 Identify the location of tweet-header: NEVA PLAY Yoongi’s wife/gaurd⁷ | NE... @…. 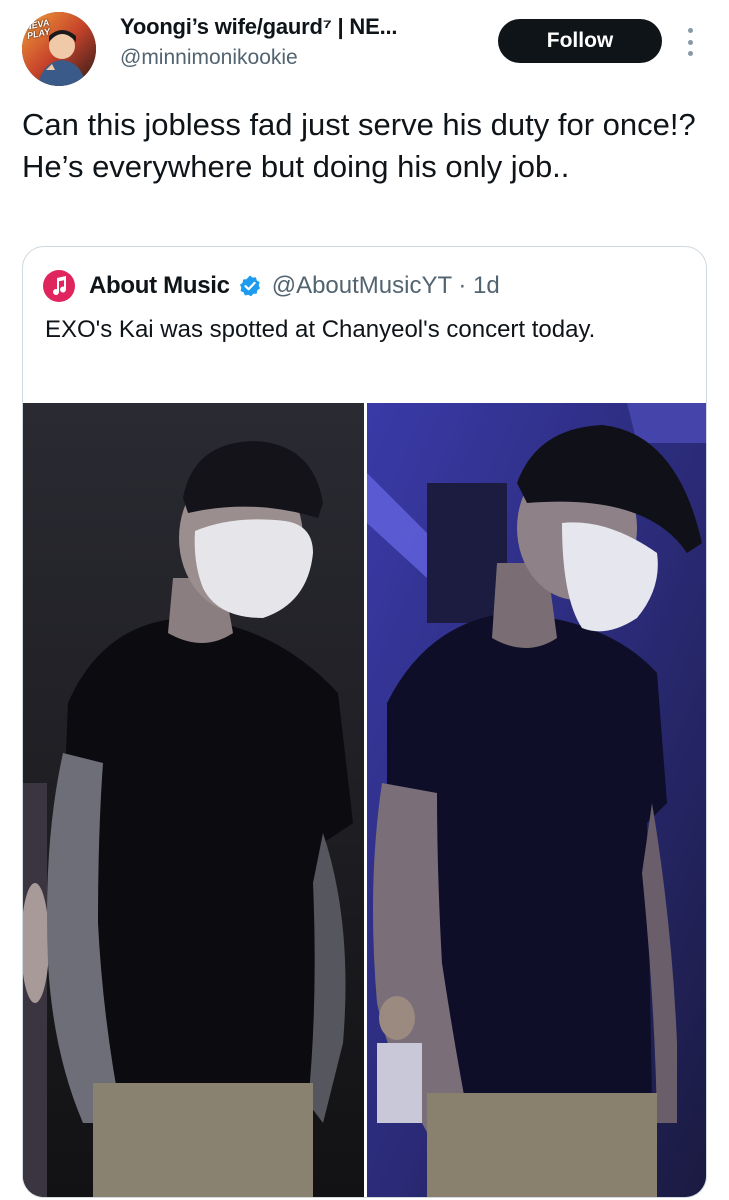
(364, 50).